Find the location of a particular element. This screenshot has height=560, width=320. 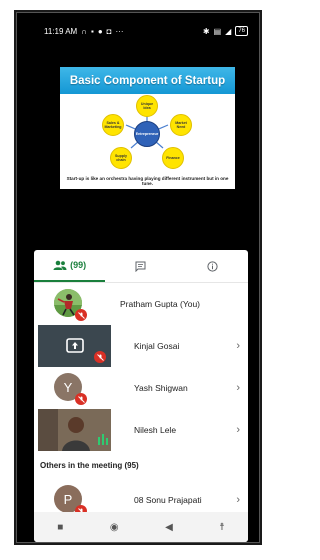

signal-icon: ◢ is located at coordinates (228, 31).